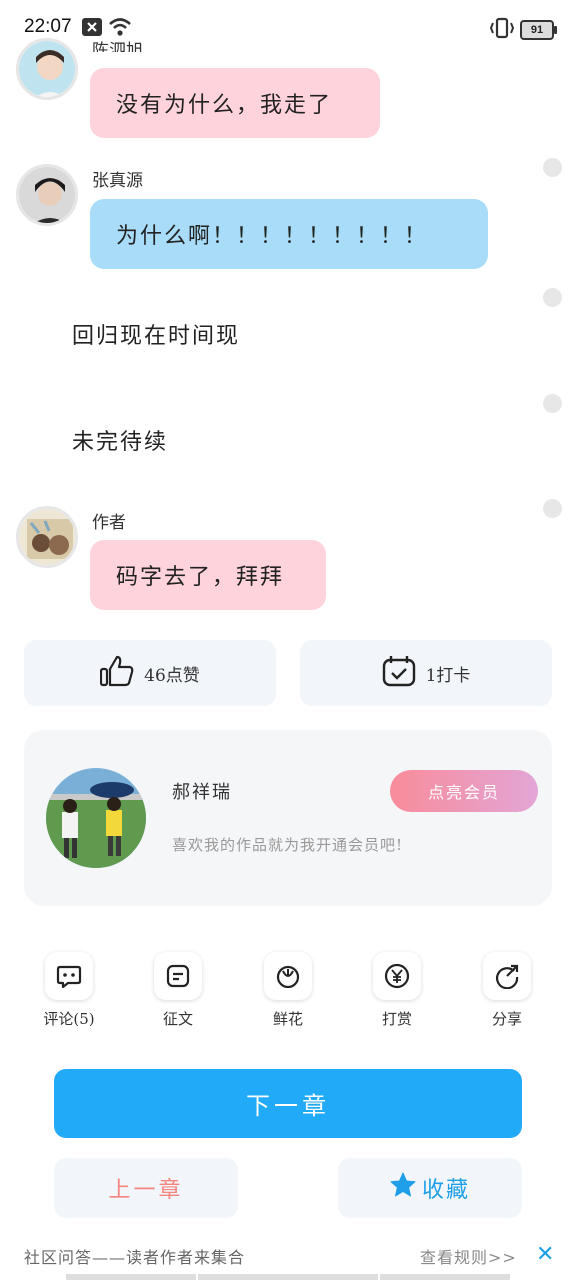  I want to click on tool-share: 分享, so click(507, 990).